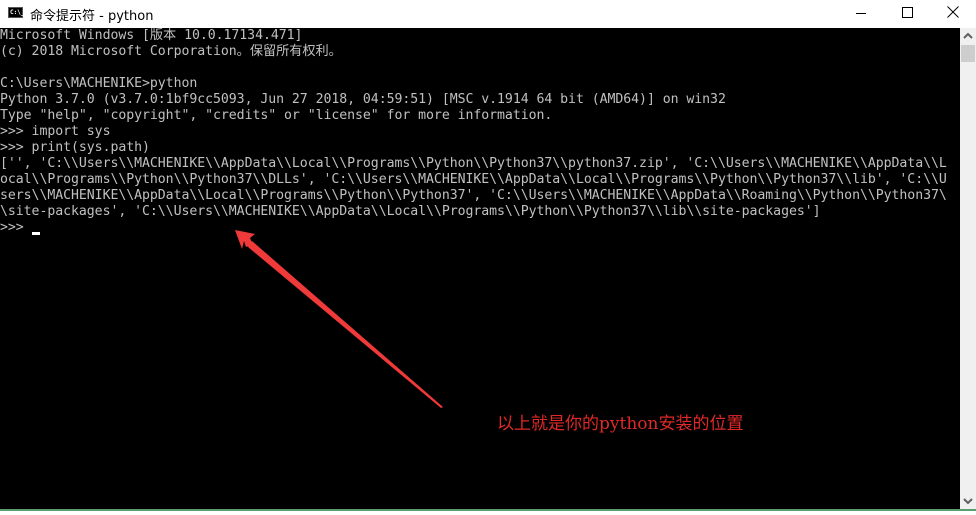  I want to click on annotation-label: 以上就是你的python安装的位置, so click(620, 424).